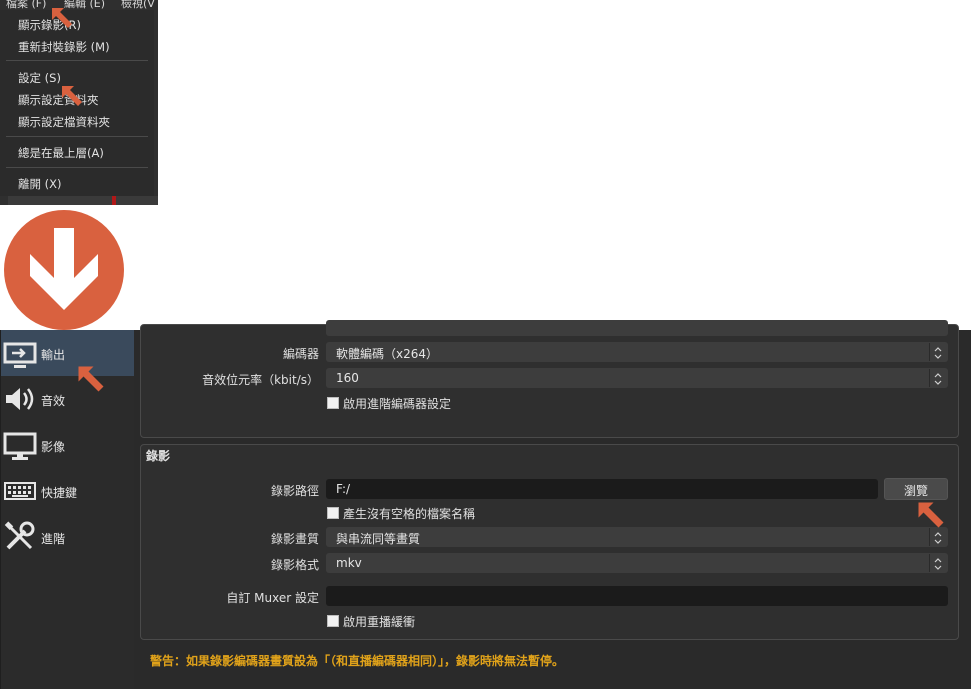  I want to click on advanced-encoder-label: 啟用進階編碼器設定, so click(397, 404).